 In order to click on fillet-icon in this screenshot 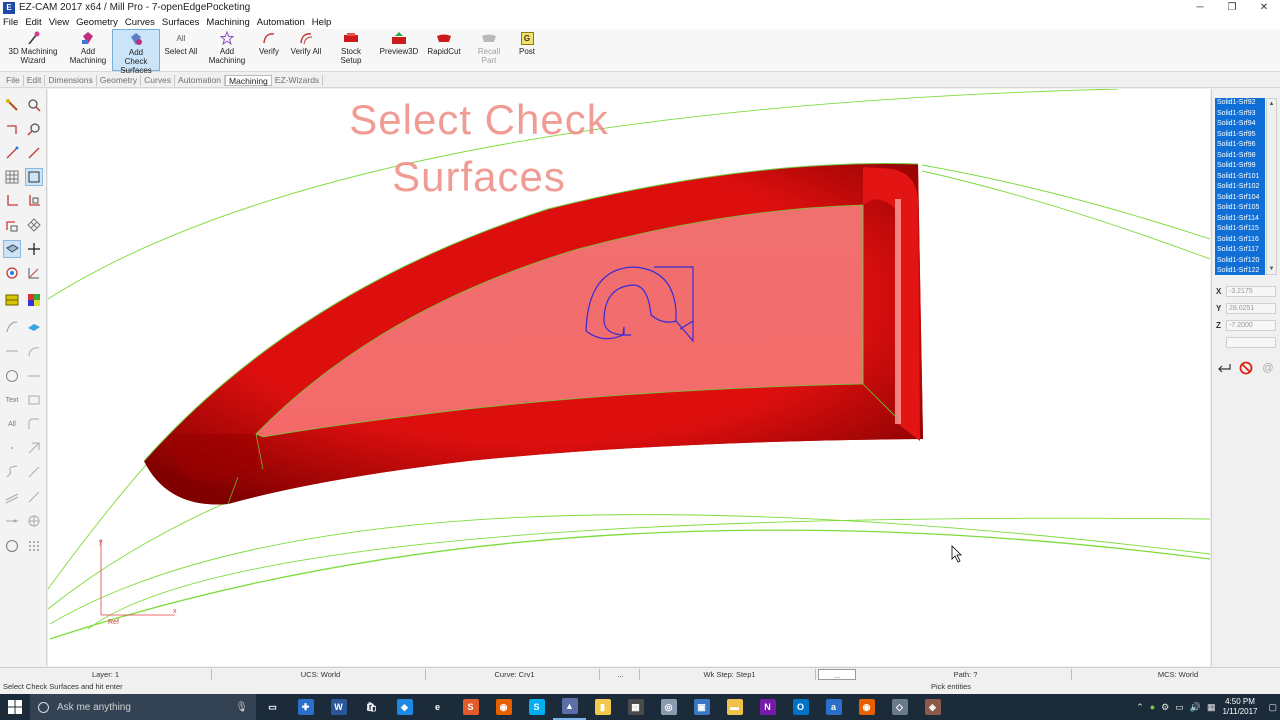, I will do `click(34, 424)`.